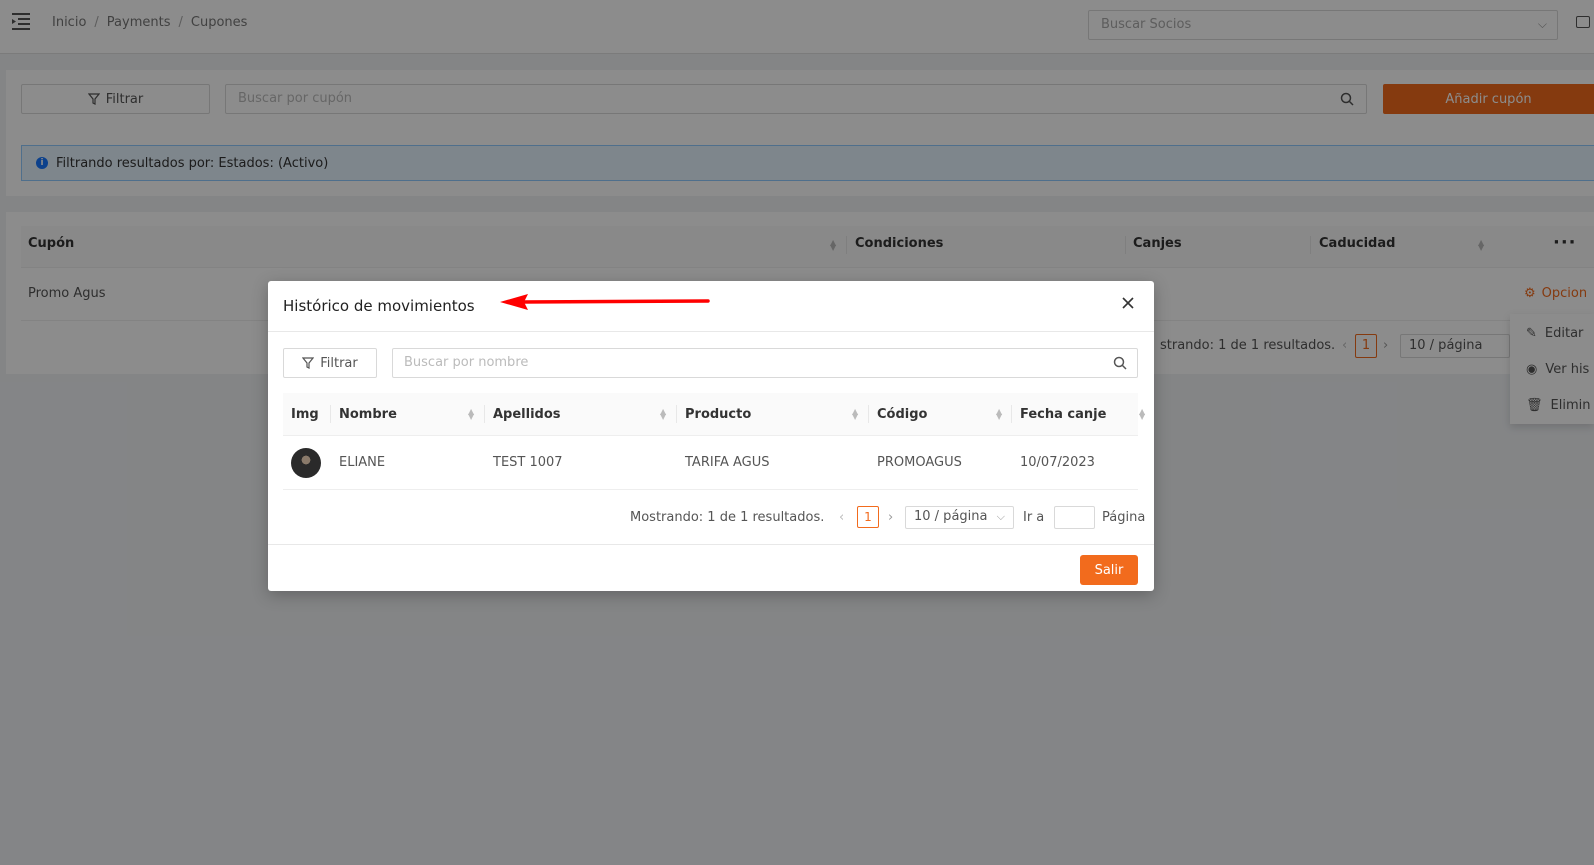 This screenshot has height=865, width=1594. I want to click on column-header-fecha-canje: Fecha canje, so click(1063, 414).